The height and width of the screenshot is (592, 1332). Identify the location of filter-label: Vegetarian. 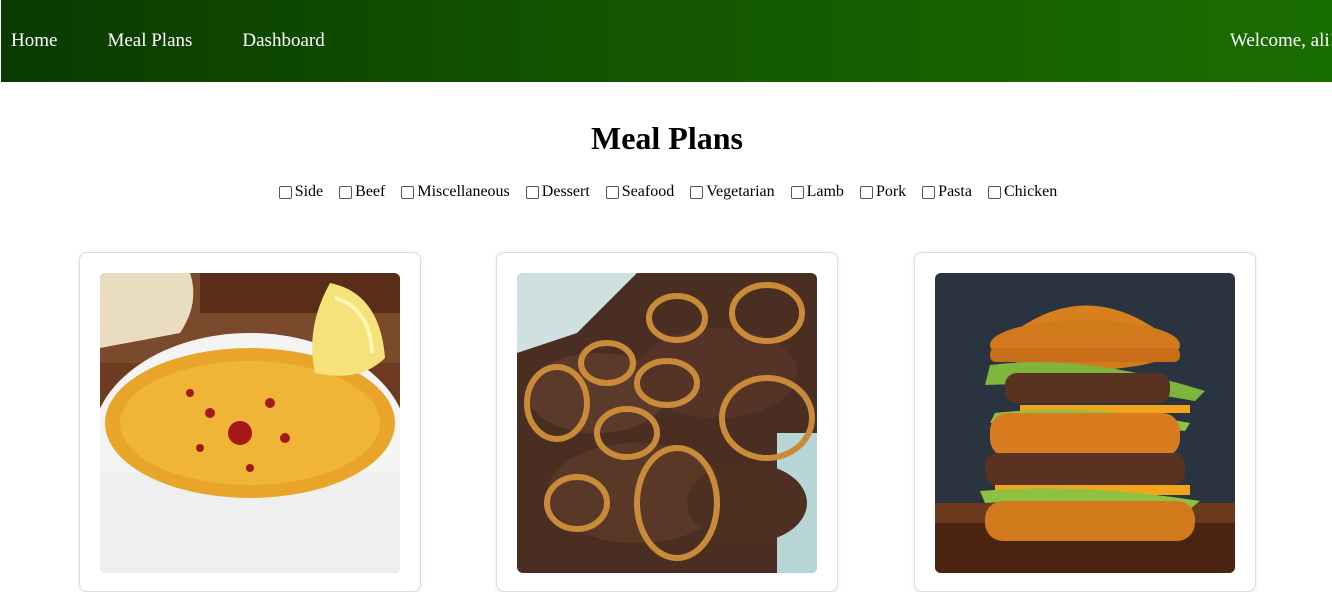
(740, 191).